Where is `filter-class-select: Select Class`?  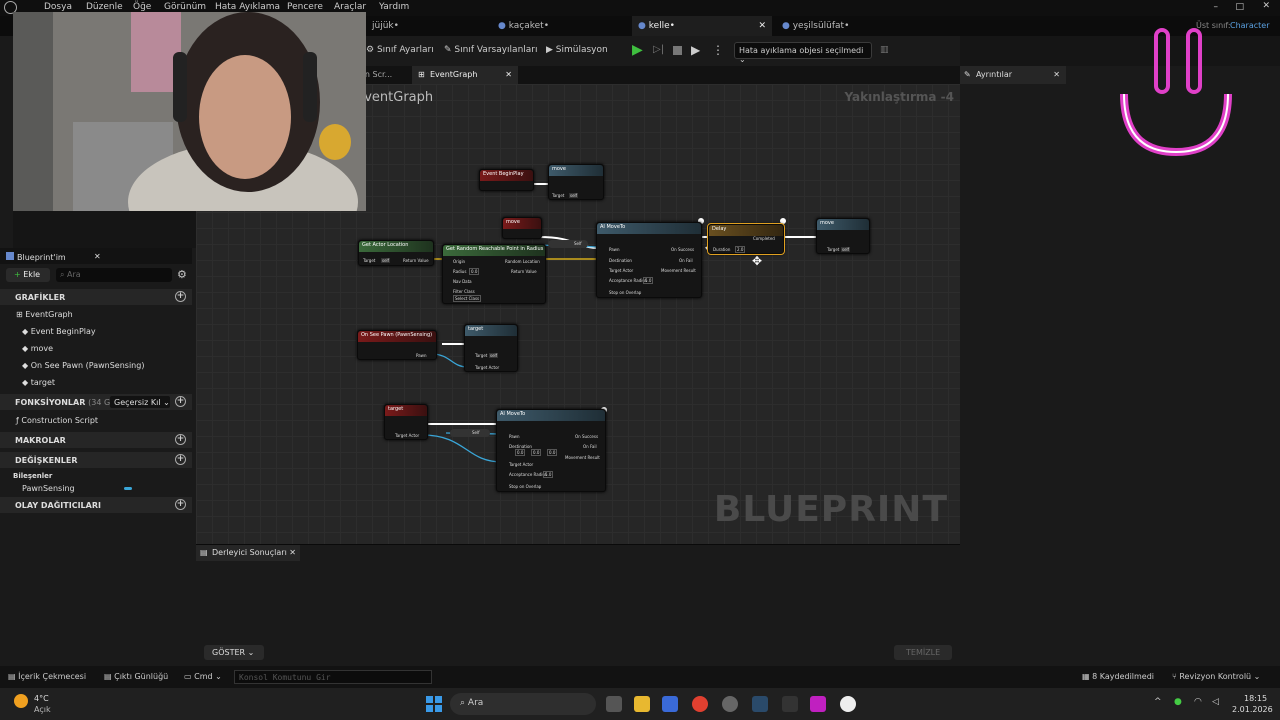 filter-class-select: Select Class is located at coordinates (467, 298).